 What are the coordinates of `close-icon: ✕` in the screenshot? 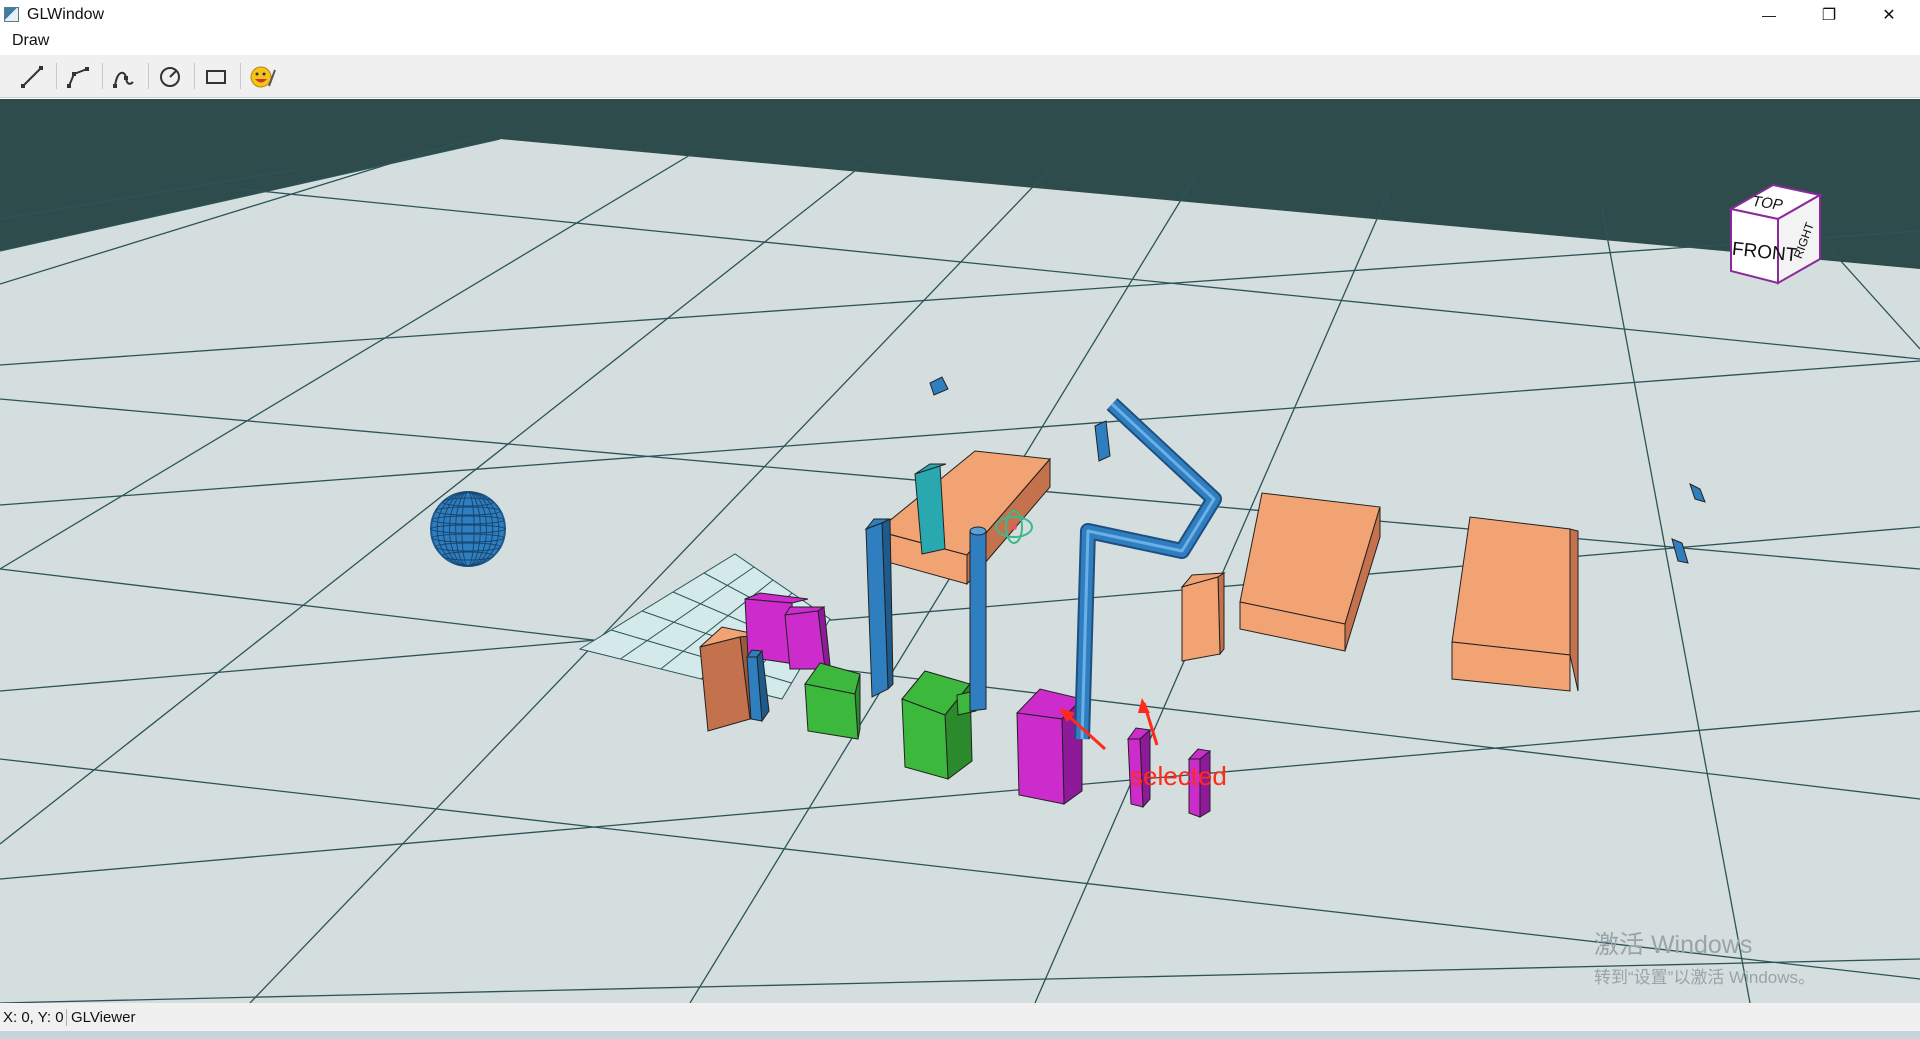 It's located at (1889, 15).